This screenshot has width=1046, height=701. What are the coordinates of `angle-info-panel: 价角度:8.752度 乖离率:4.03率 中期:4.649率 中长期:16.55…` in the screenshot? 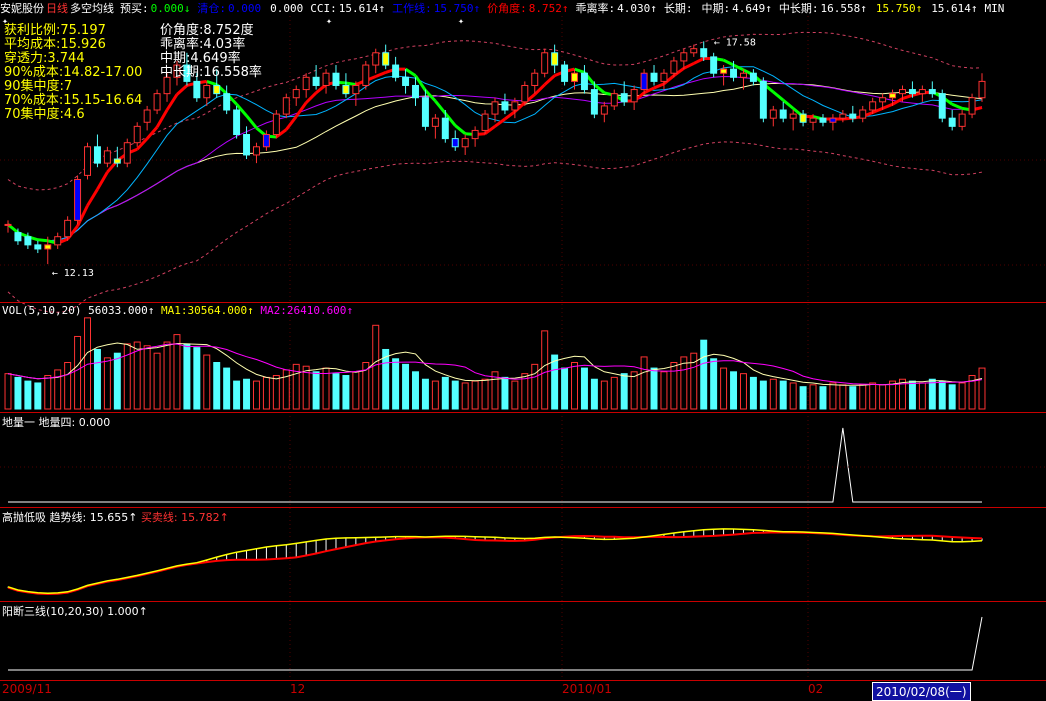 It's located at (211, 52).